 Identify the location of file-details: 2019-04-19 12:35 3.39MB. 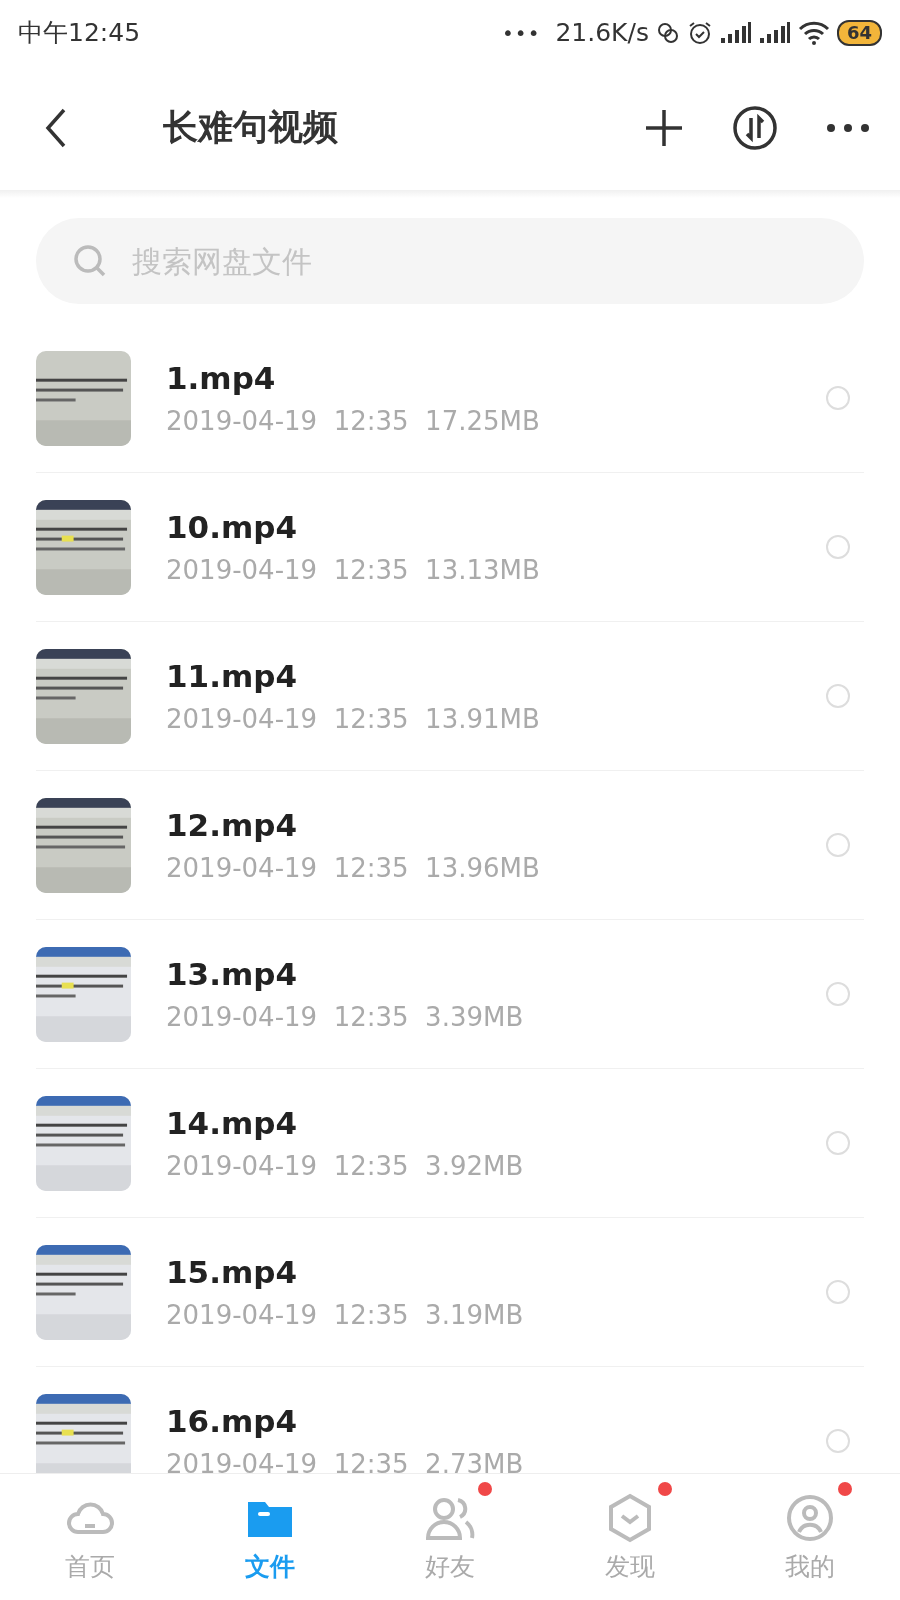
(345, 1017).